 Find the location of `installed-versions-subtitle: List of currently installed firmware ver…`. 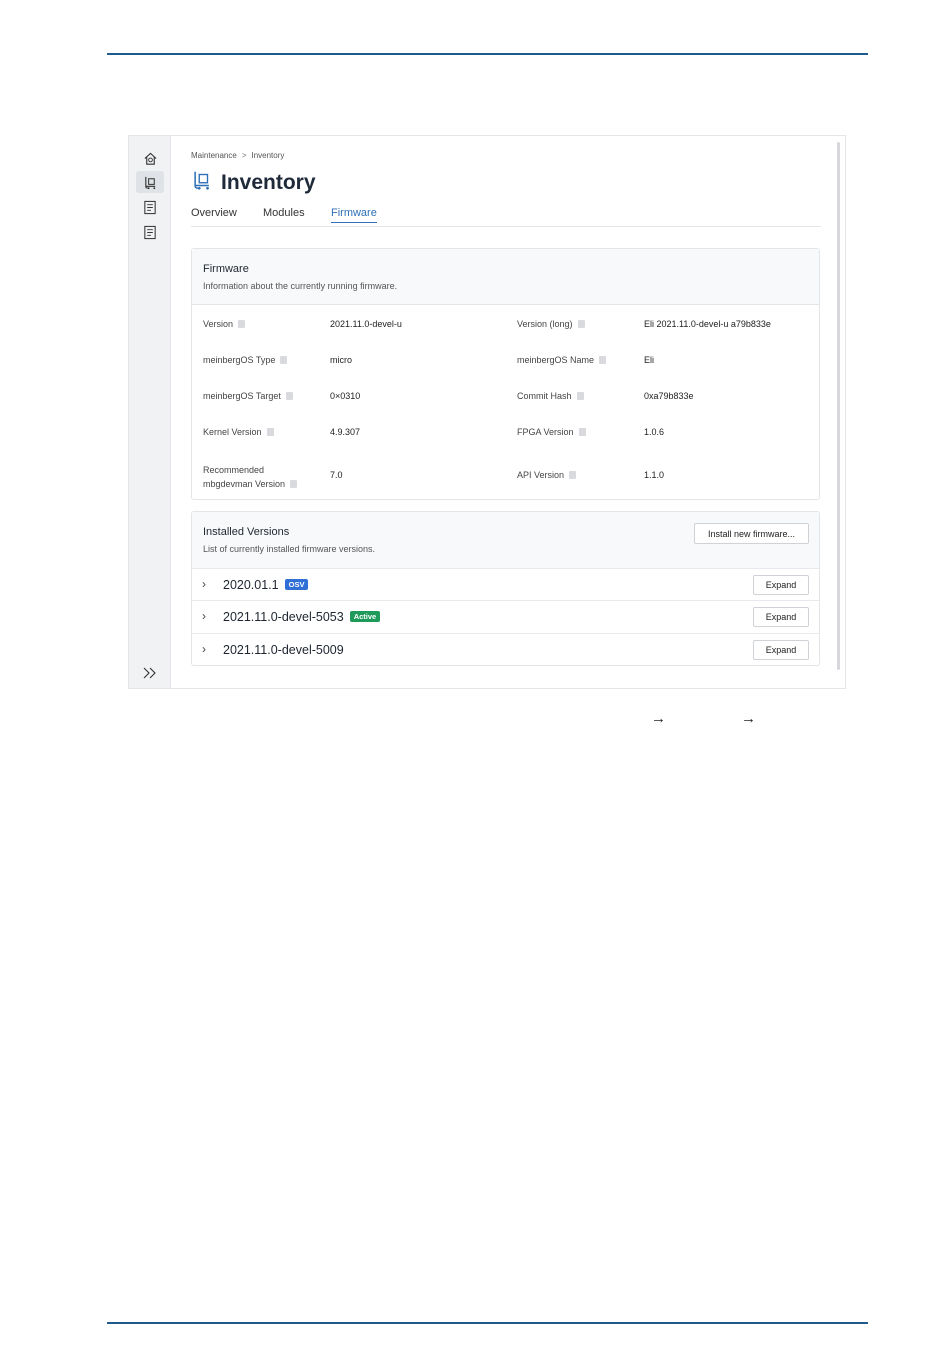

installed-versions-subtitle: List of currently installed firmware ver… is located at coordinates (289, 549).